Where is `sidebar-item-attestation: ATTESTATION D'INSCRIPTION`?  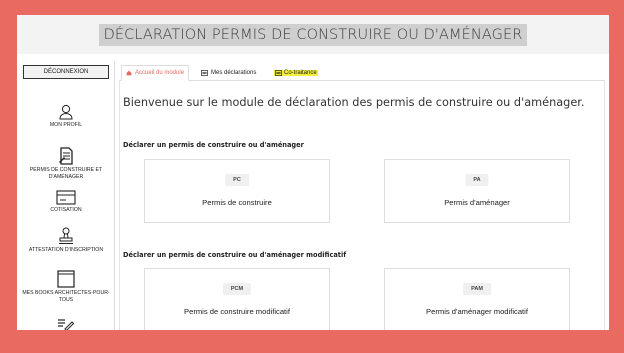 sidebar-item-attestation: ATTESTATION D'INSCRIPTION is located at coordinates (66, 240).